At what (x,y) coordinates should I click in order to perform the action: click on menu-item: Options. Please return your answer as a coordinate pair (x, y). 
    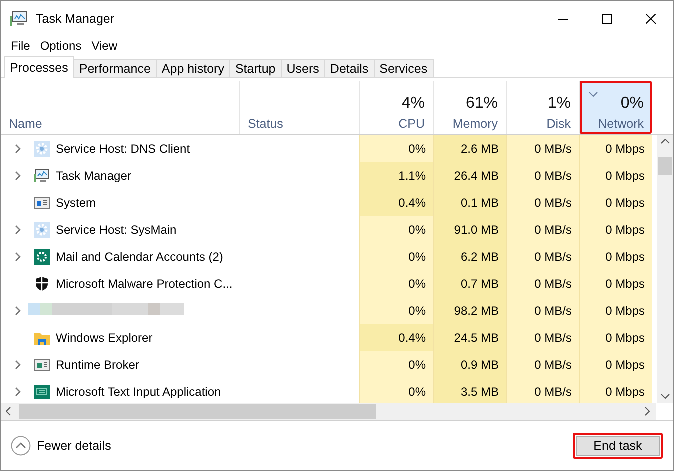
    Looking at the image, I should click on (61, 46).